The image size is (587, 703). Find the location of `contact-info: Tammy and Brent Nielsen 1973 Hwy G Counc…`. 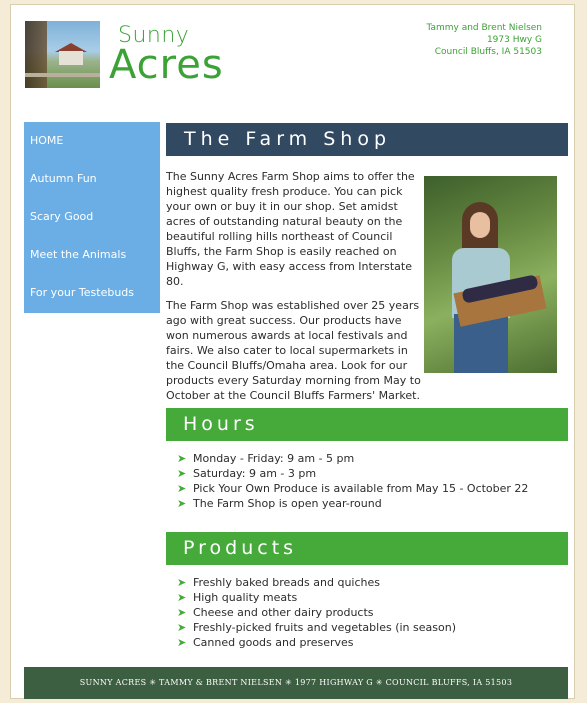

contact-info: Tammy and Brent Nielsen 1973 Hwy G Counc… is located at coordinates (484, 40).